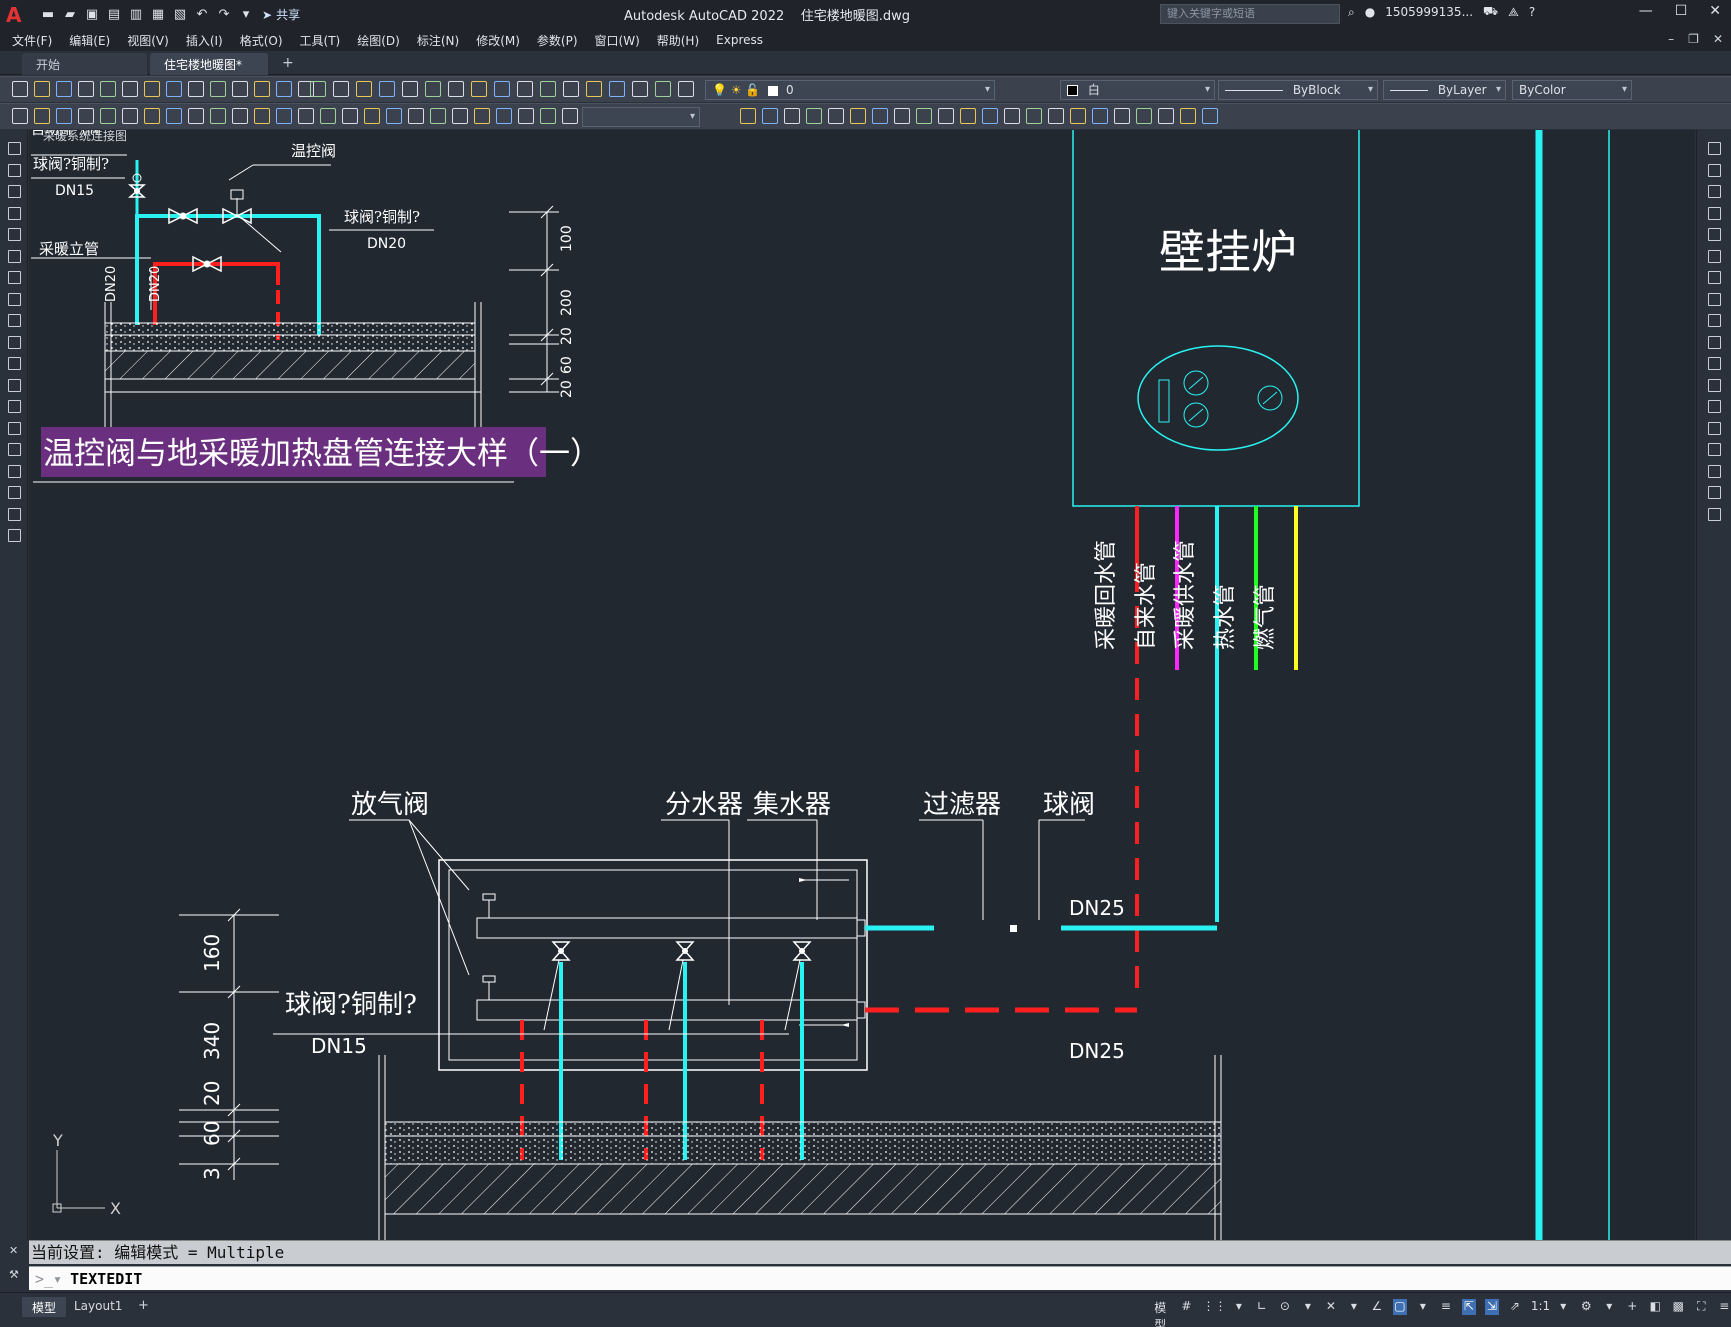  I want to click on menu-edit: 编辑(E), so click(95, 40).